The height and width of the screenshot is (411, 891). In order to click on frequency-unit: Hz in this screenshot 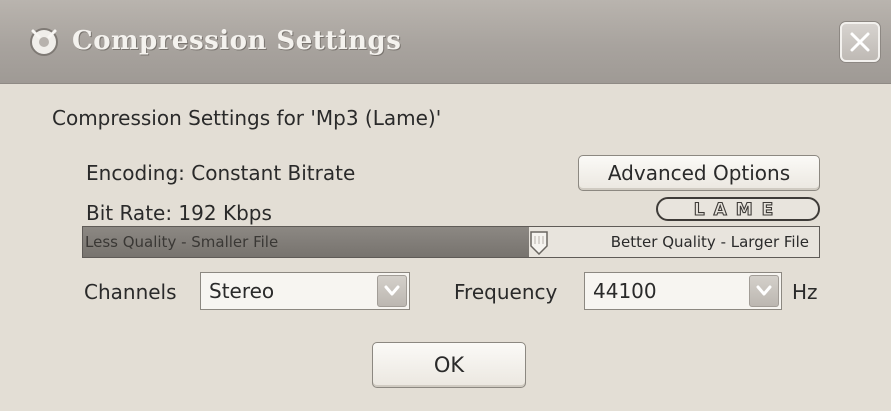, I will do `click(805, 292)`.